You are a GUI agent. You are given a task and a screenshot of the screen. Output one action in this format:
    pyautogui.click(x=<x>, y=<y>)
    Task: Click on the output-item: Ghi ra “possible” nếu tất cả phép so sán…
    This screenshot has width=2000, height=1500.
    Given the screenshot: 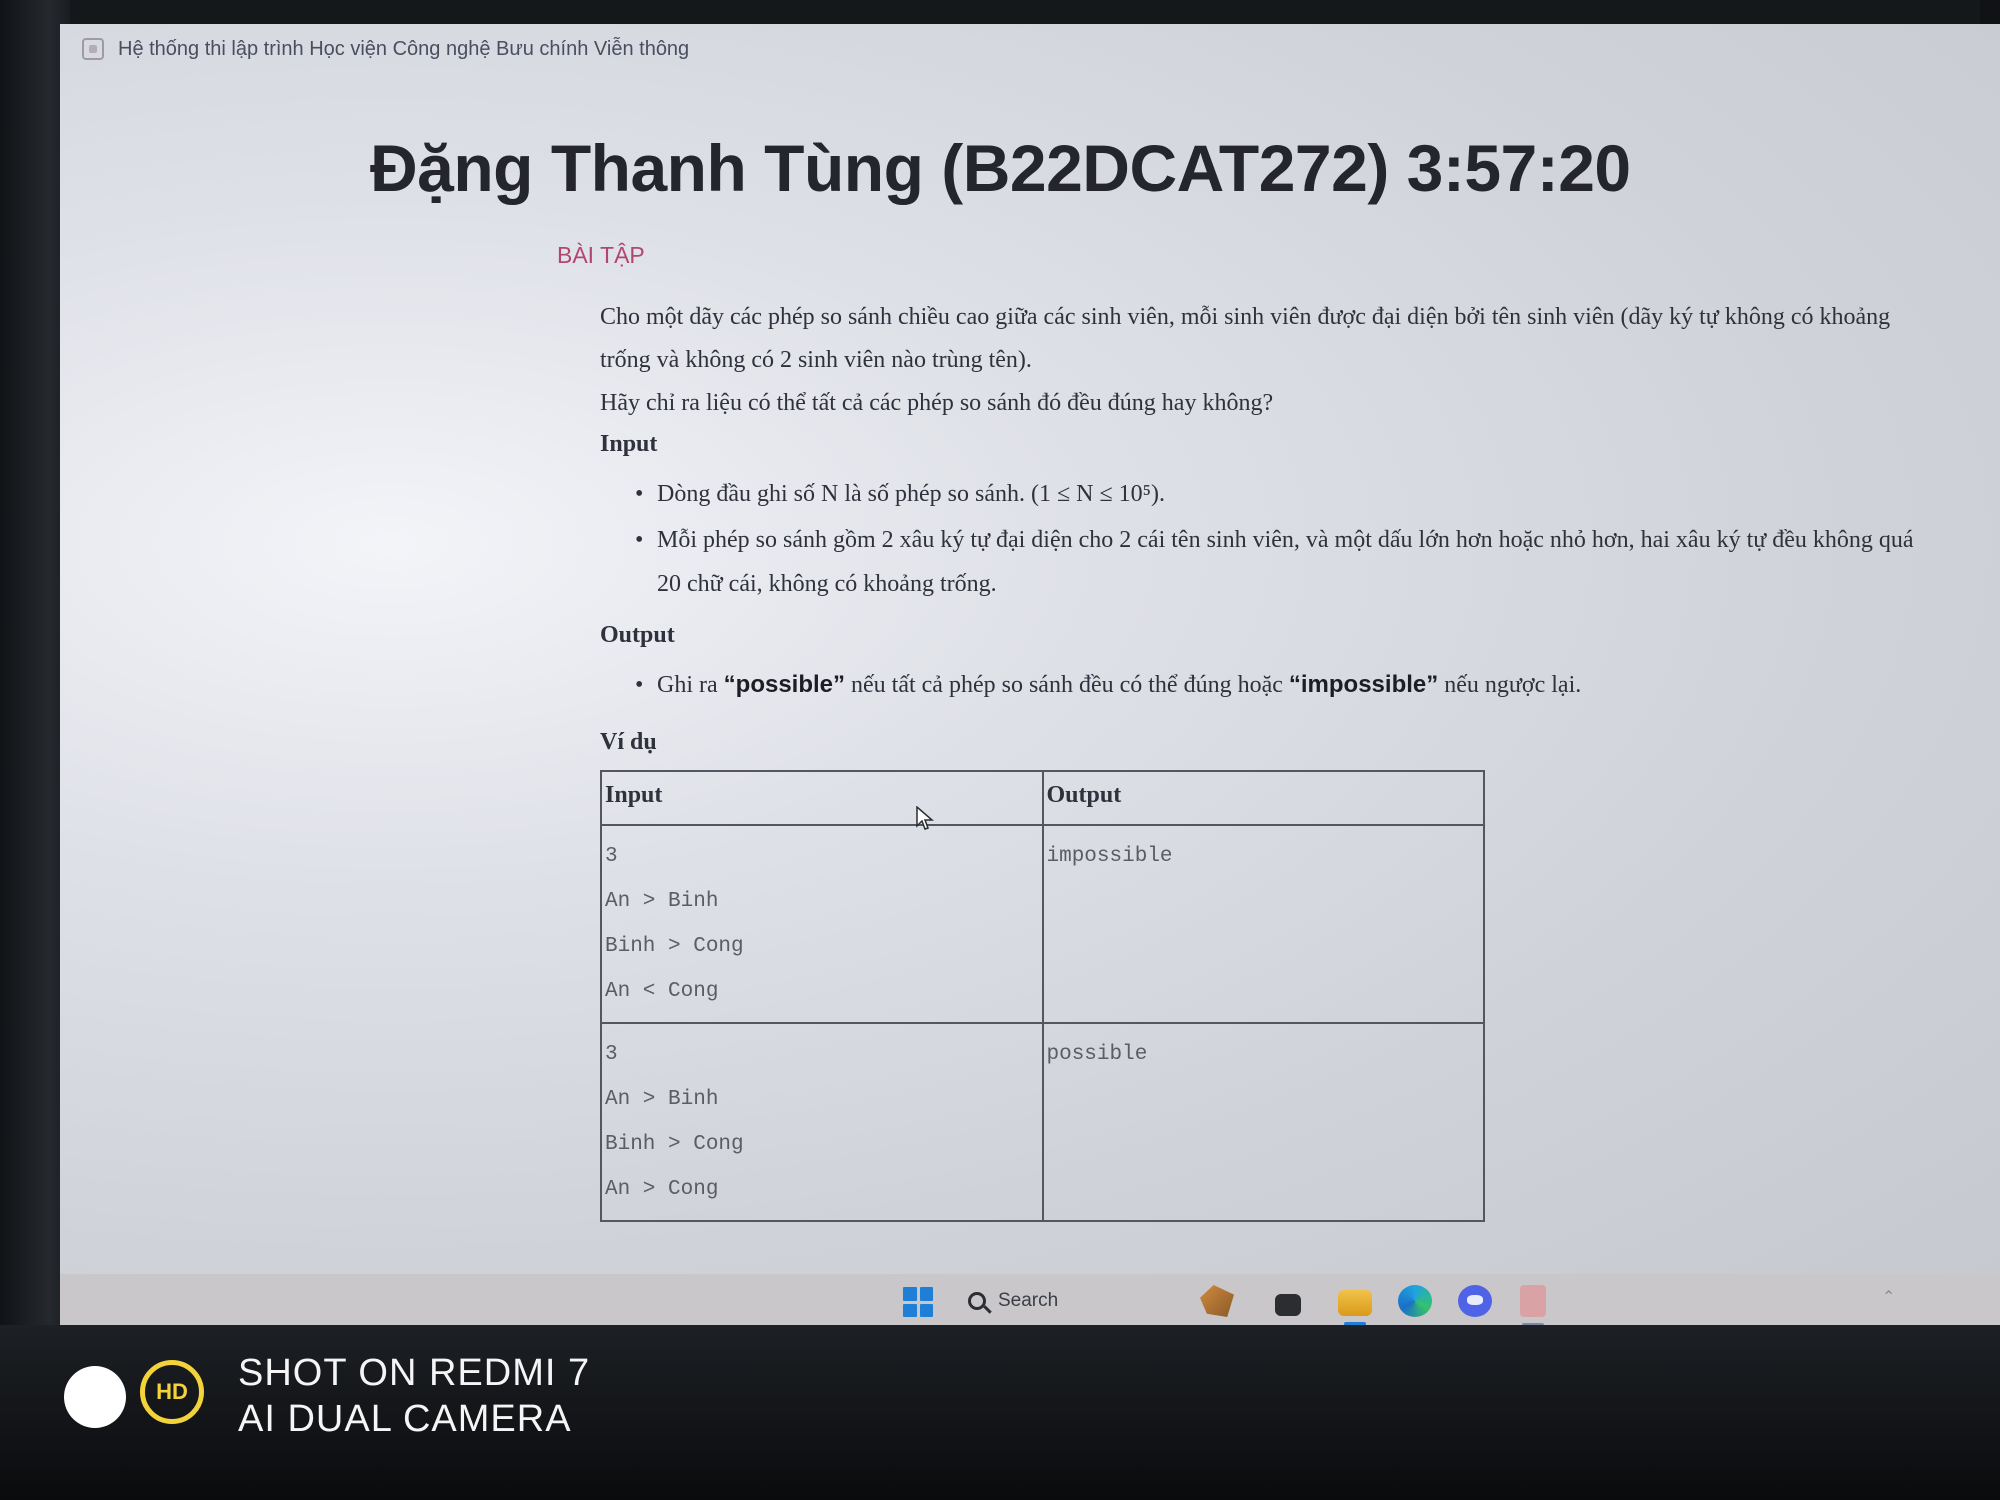 What is the action you would take?
    pyautogui.click(x=1287, y=685)
    